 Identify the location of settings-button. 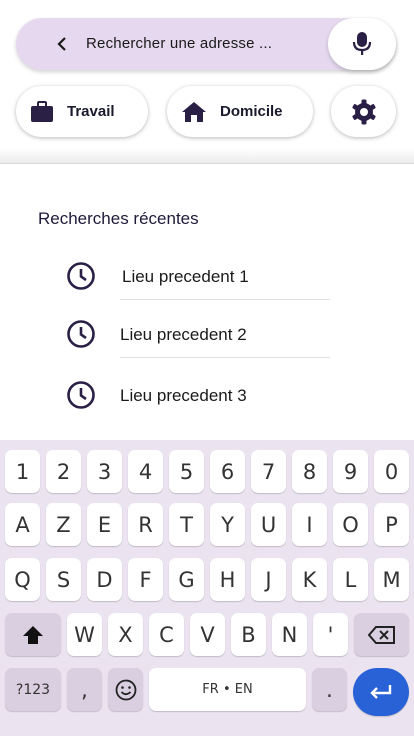
(363, 111).